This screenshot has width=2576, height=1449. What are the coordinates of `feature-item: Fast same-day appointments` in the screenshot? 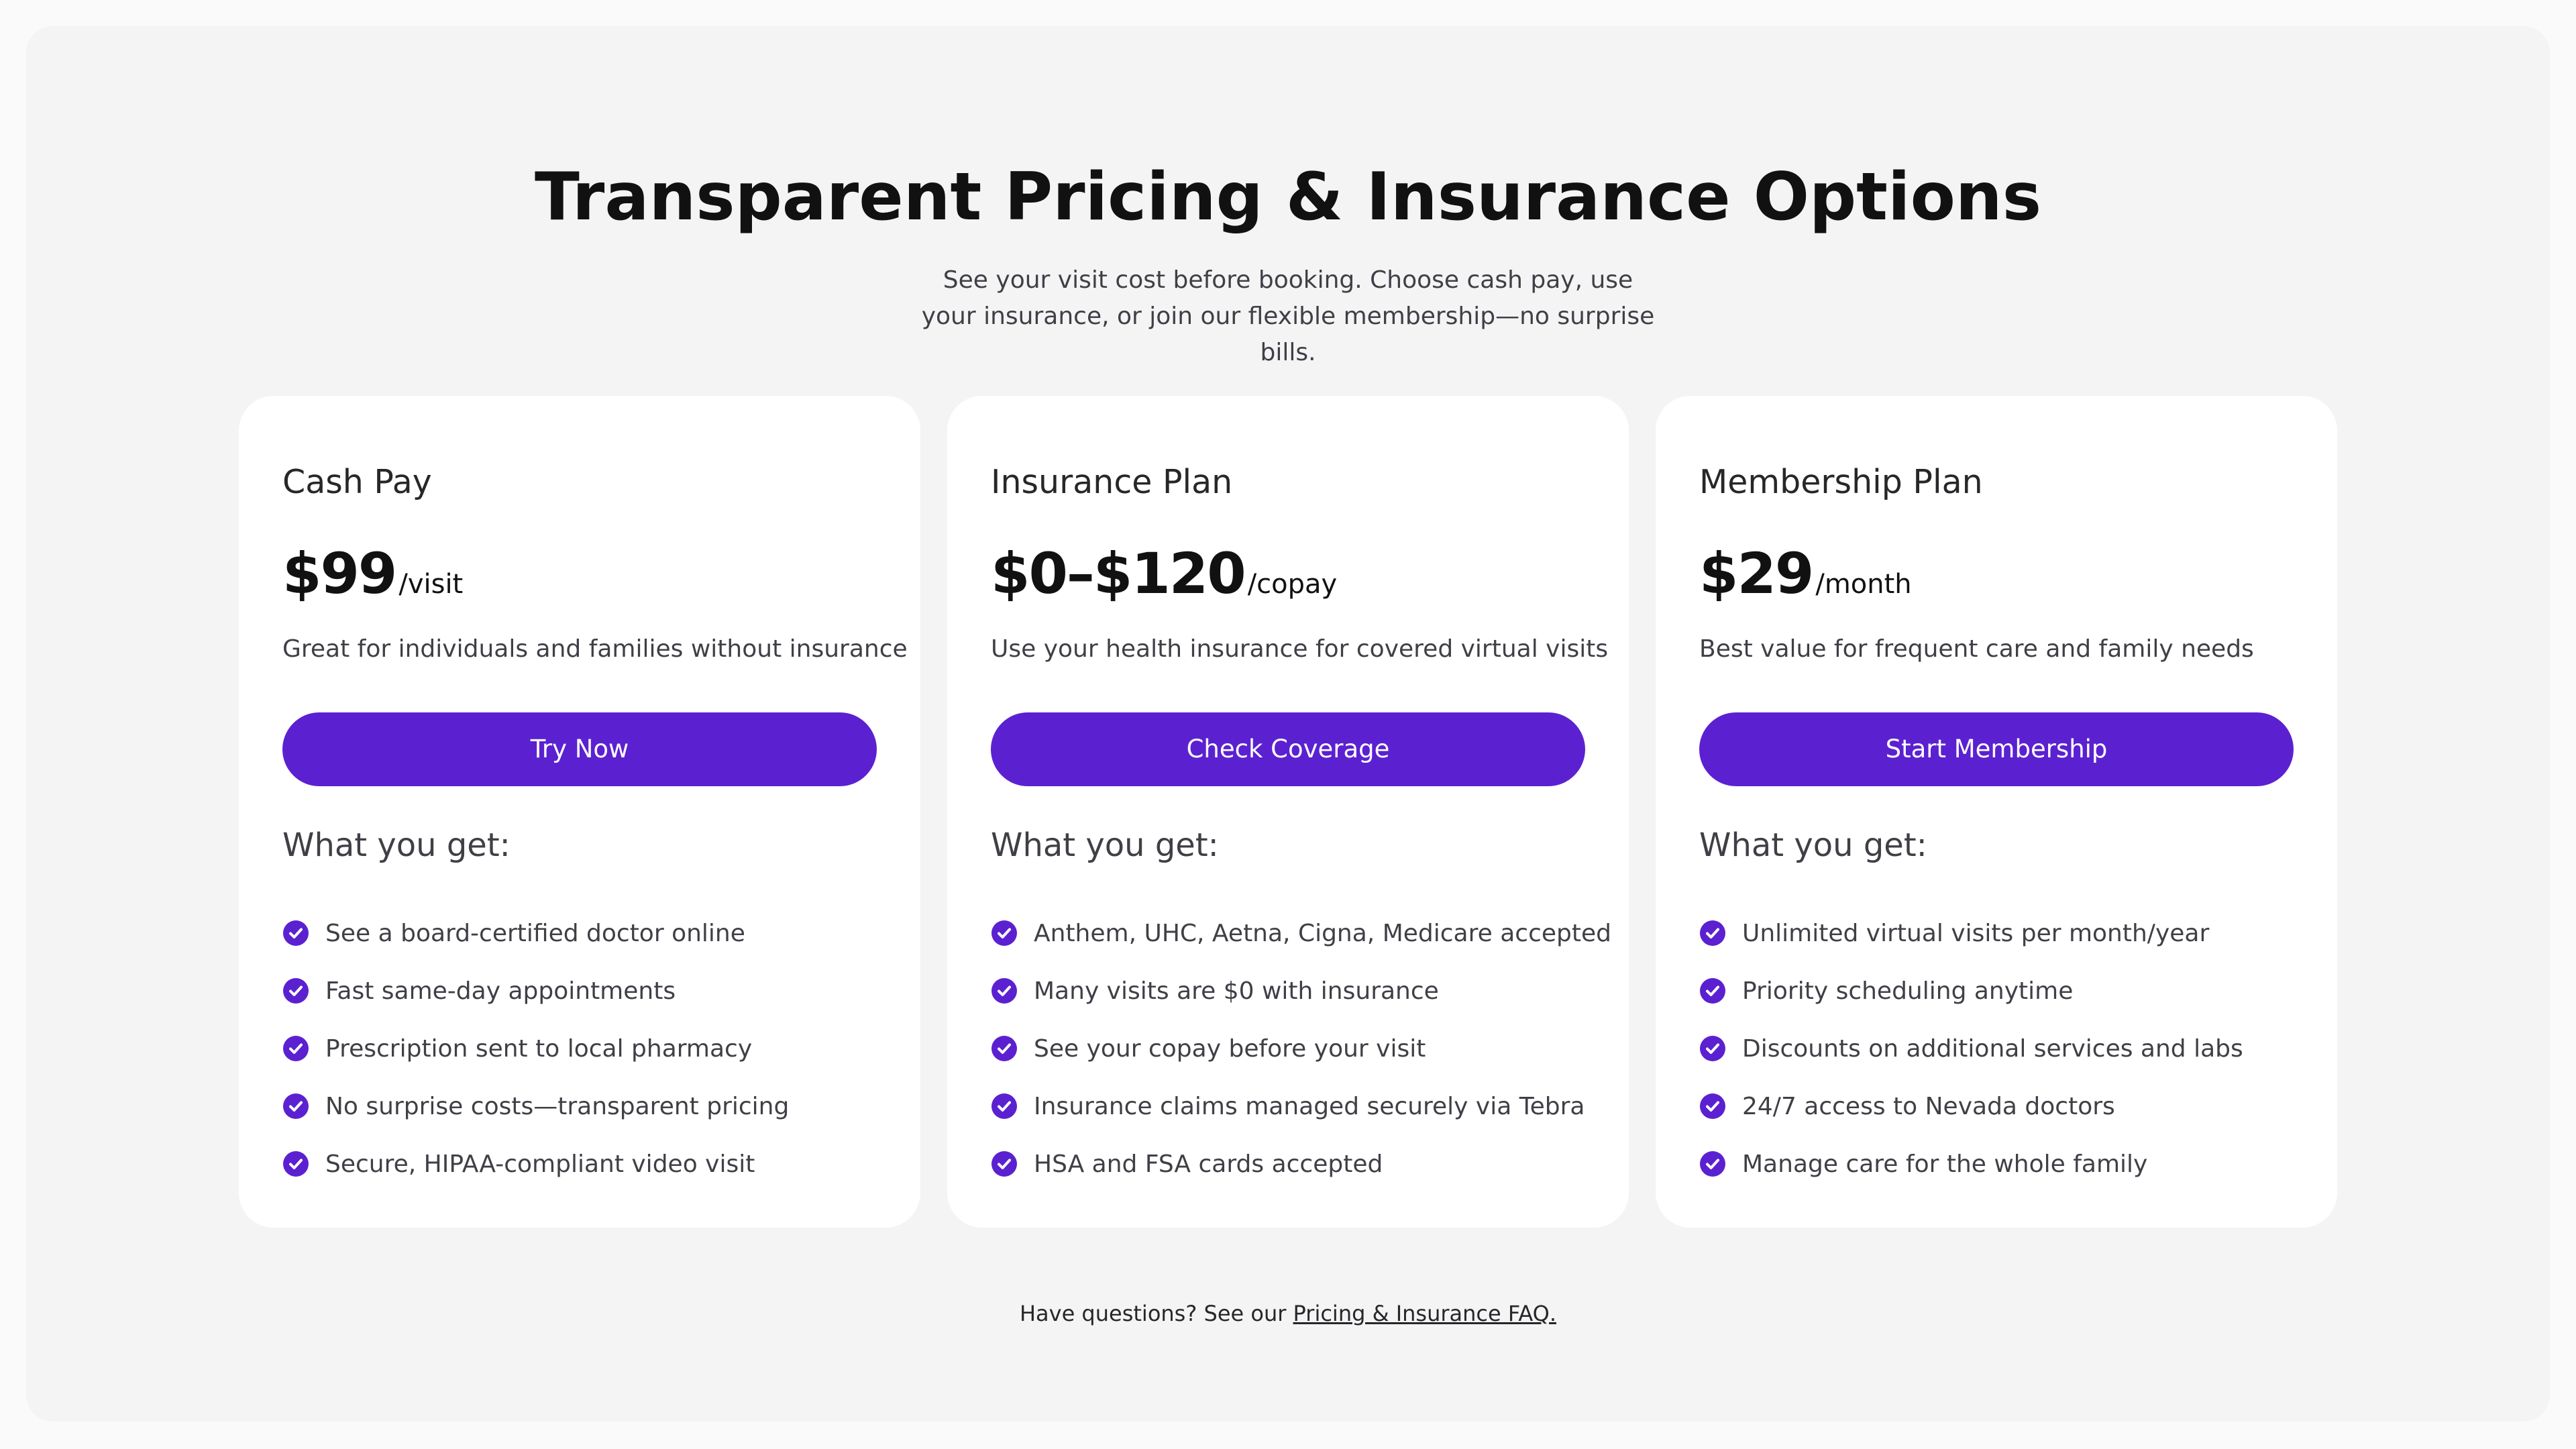 It's located at (535, 991).